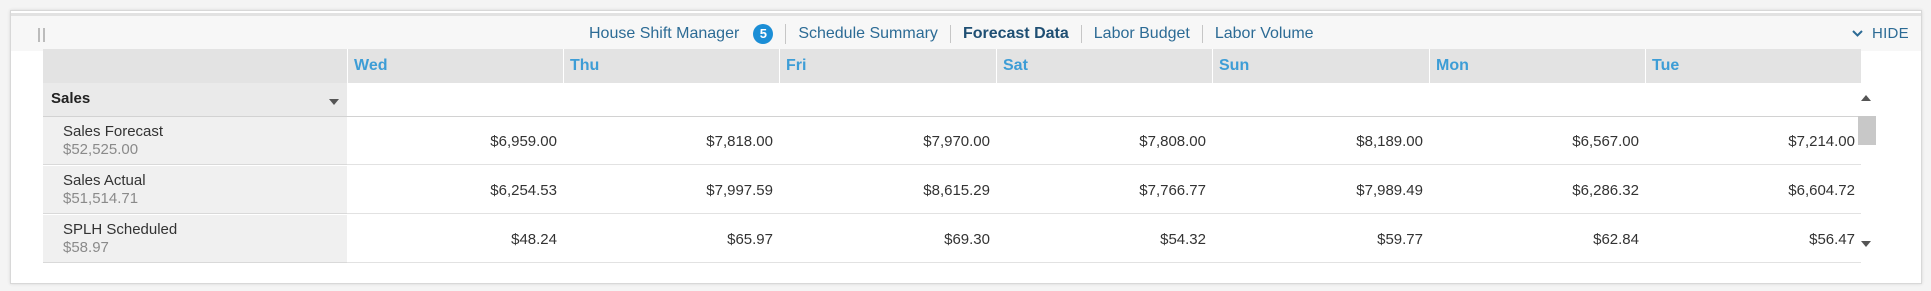  What do you see at coordinates (956, 190) in the screenshot?
I see `table-cell: $8,615.29` at bounding box center [956, 190].